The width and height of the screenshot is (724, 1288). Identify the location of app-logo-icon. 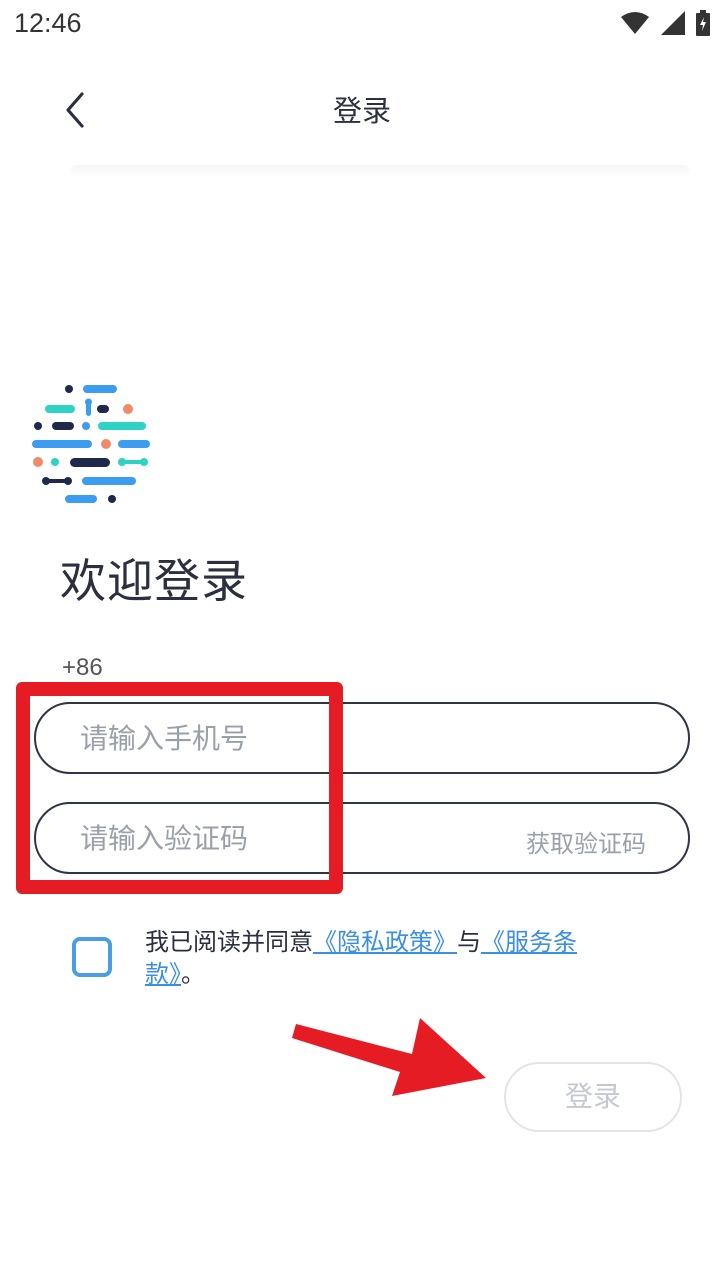
(91, 444).